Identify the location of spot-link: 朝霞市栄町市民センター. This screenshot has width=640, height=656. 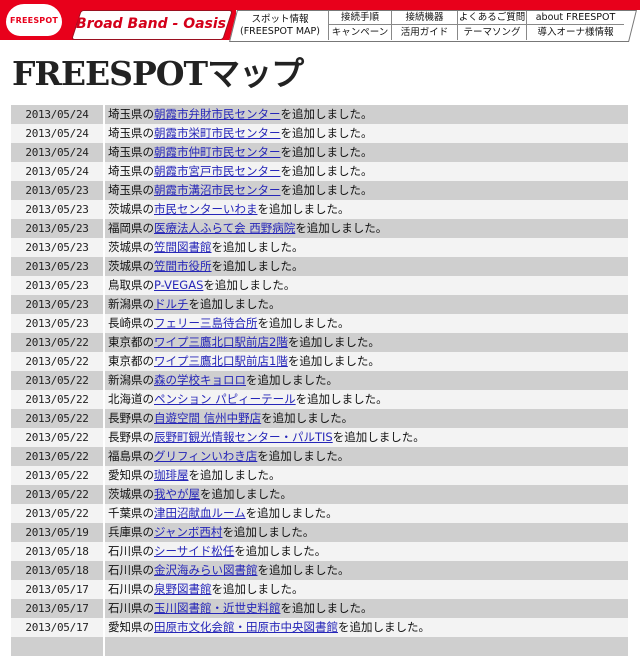
(217, 133).